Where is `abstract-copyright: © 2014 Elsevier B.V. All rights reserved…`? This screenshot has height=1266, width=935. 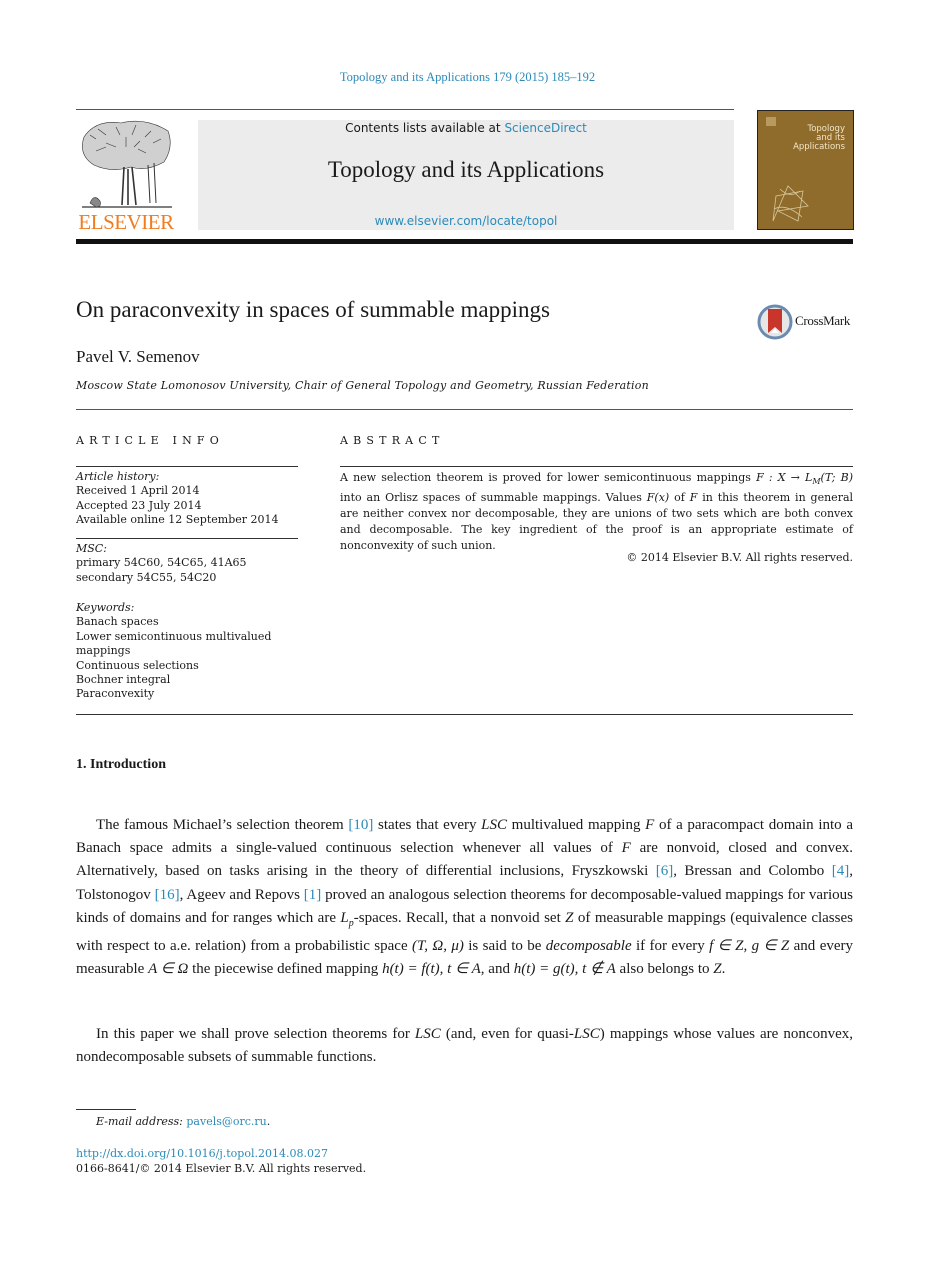
abstract-copyright: © 2014 Elsevier B.V. All rights reserved… is located at coordinates (739, 557).